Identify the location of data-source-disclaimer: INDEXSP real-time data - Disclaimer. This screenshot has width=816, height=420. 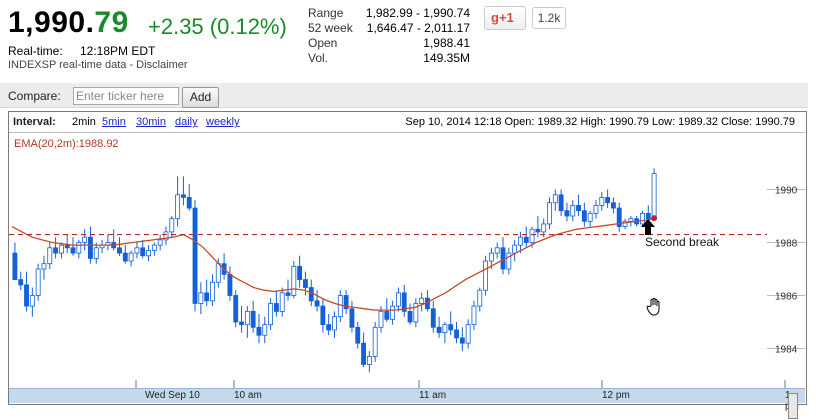
(98, 65).